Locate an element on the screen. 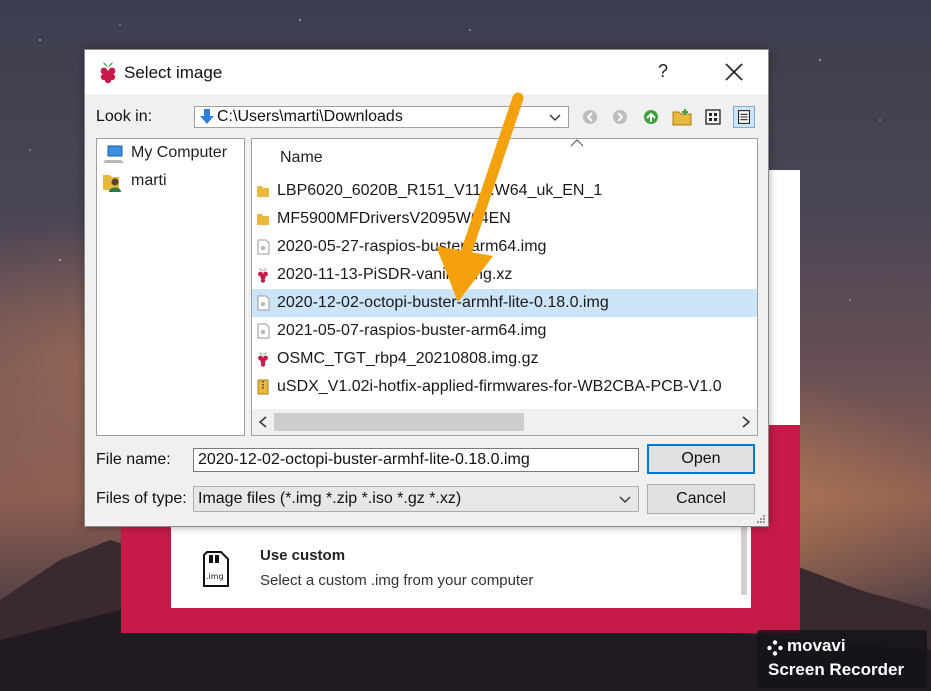  raspberry-pi-logo-icon is located at coordinates (108, 73).